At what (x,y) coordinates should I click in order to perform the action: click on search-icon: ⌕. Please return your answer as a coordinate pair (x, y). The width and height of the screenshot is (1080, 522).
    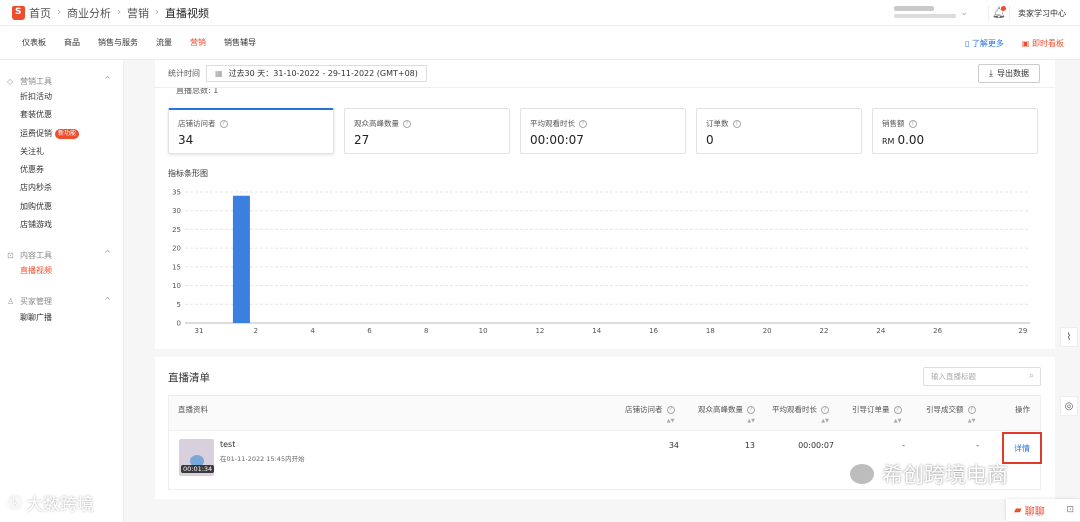
    Looking at the image, I should click on (1031, 376).